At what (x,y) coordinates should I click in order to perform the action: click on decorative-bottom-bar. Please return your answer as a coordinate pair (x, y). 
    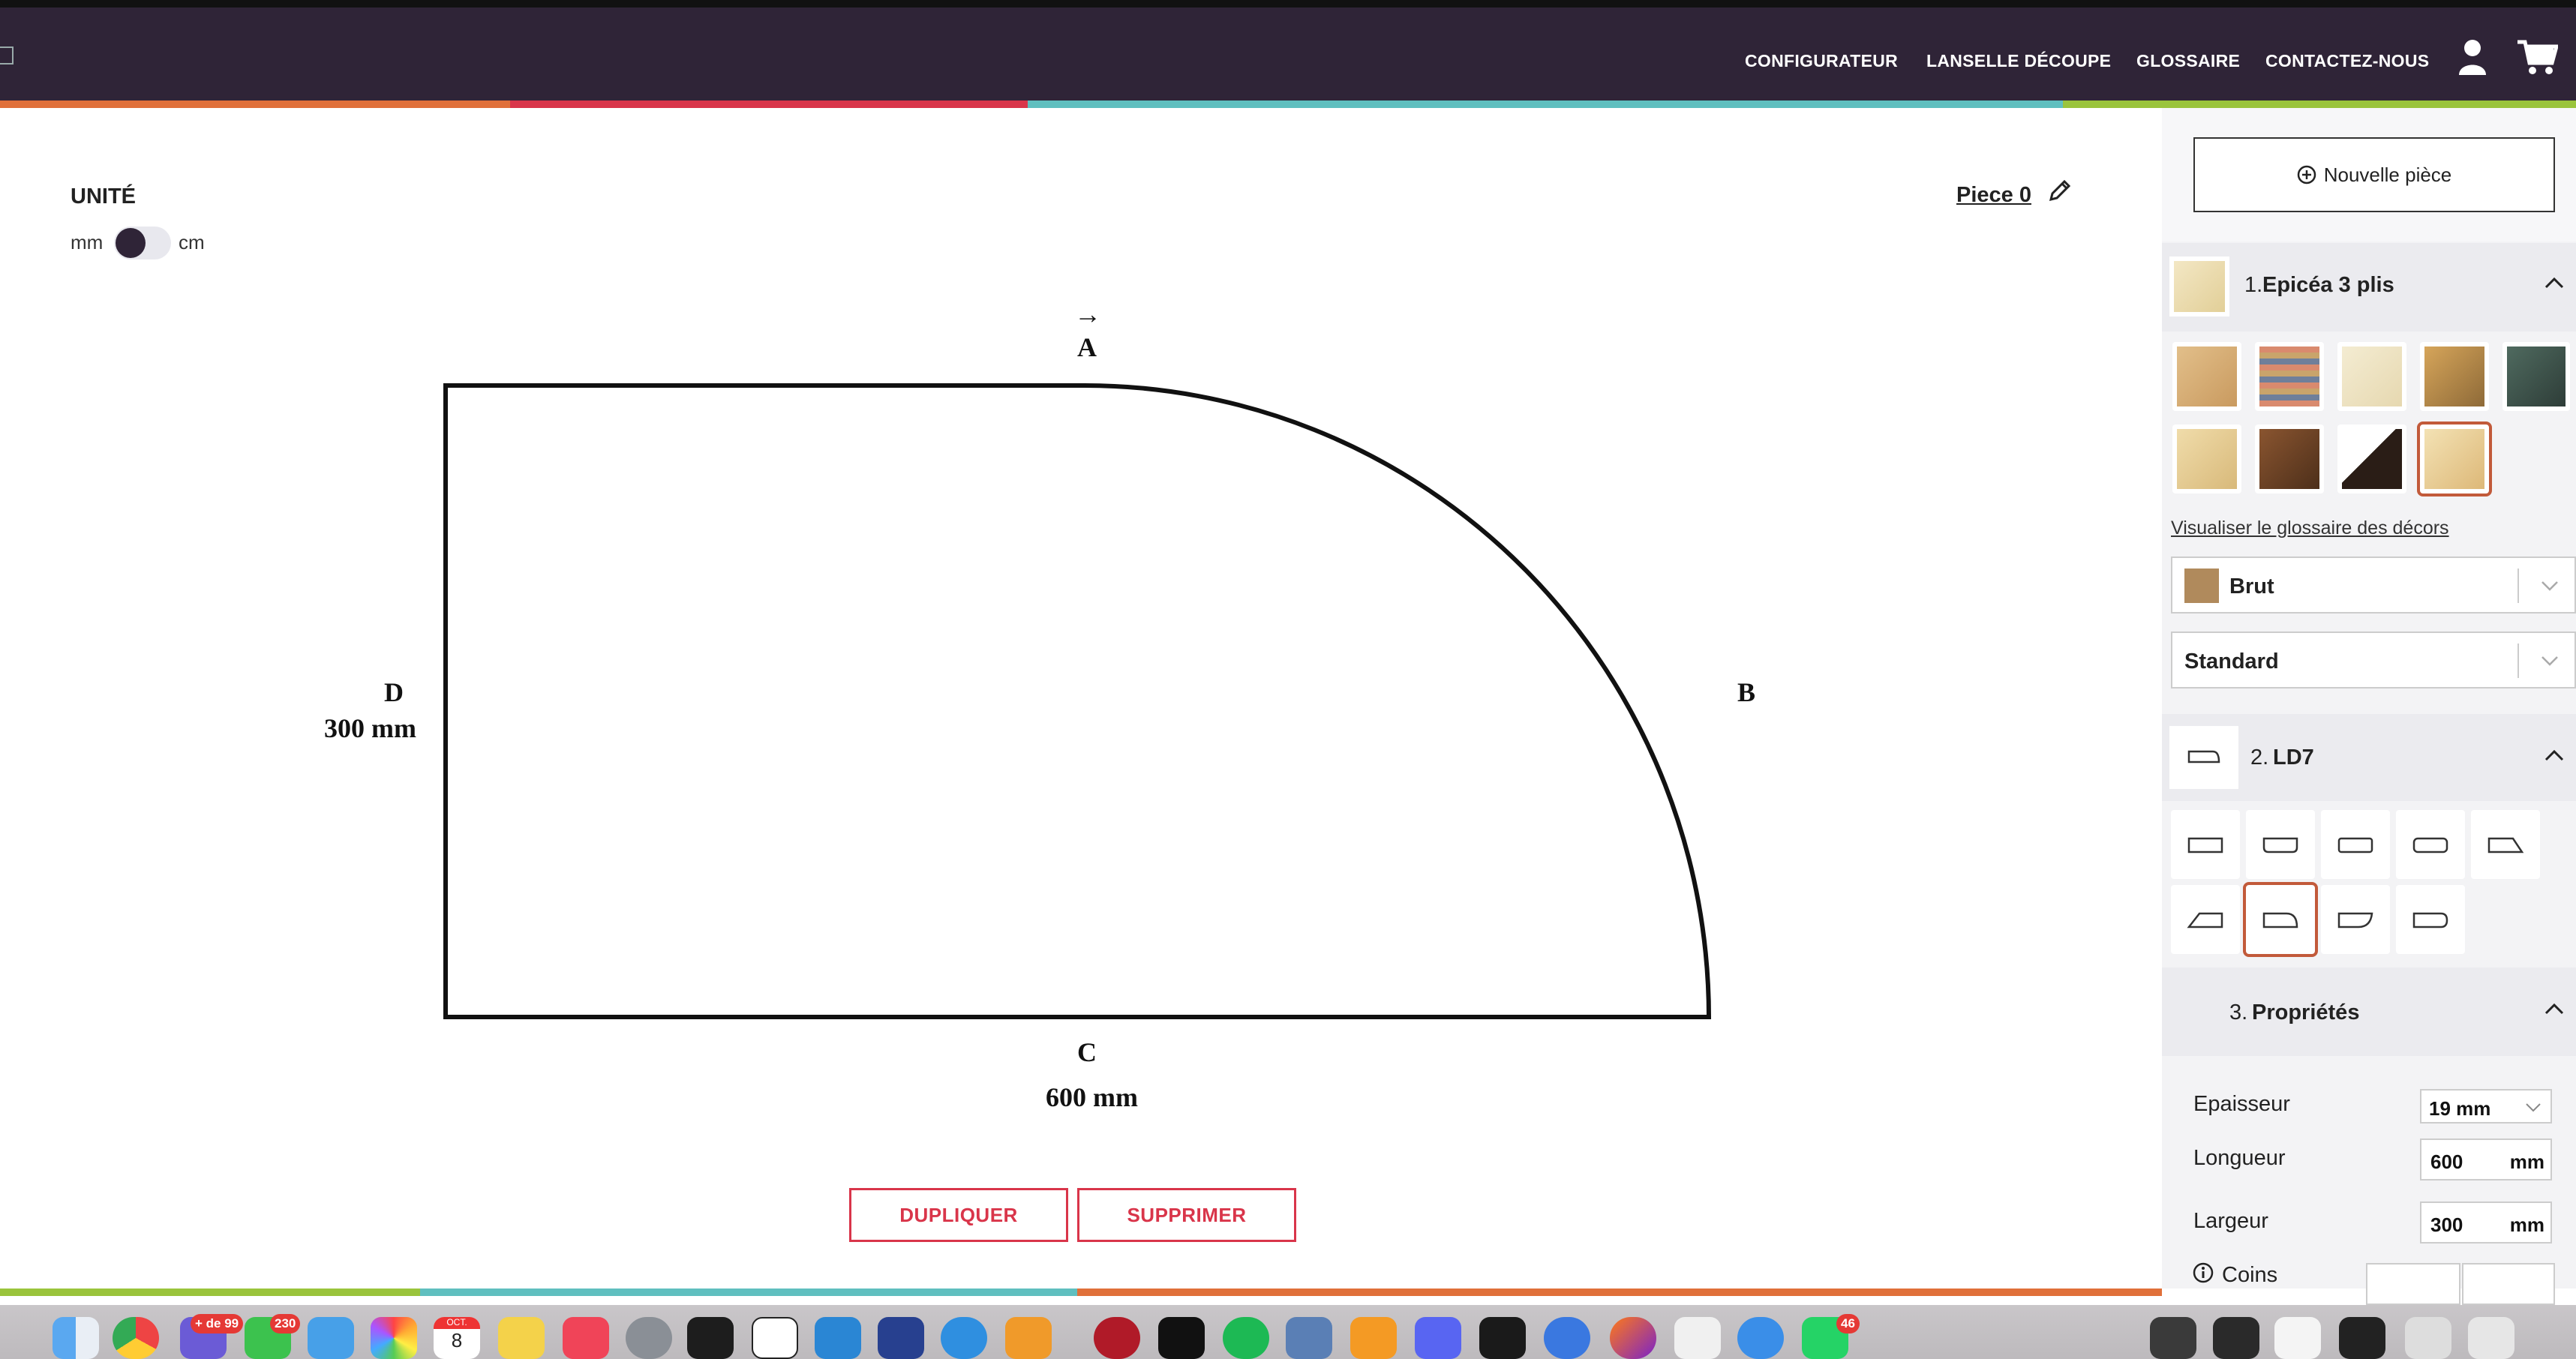
    Looking at the image, I should click on (1081, 1292).